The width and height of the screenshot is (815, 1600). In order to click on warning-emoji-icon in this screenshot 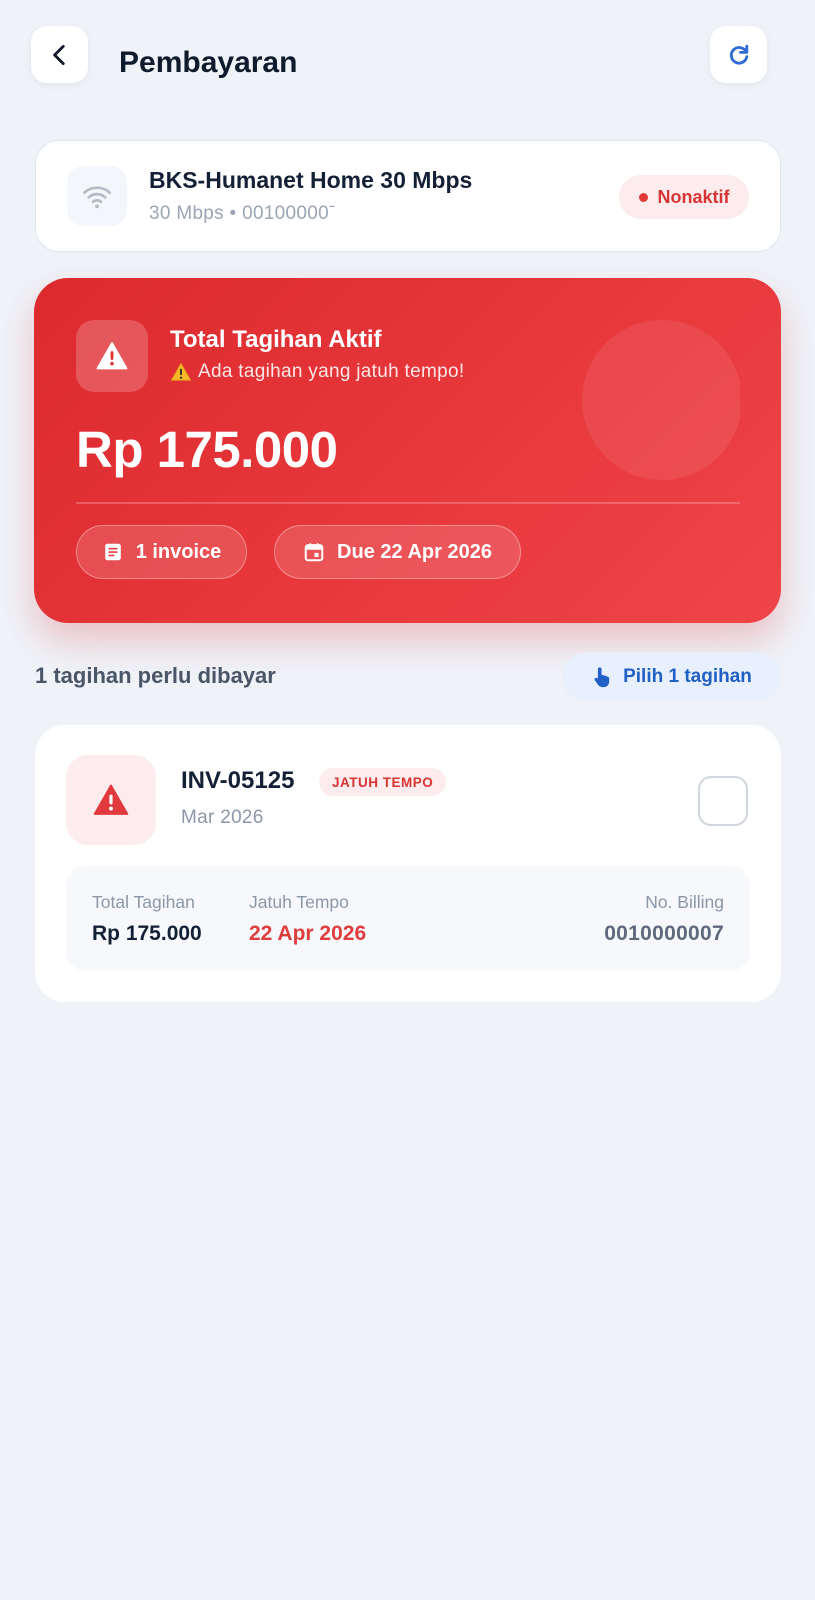, I will do `click(181, 371)`.